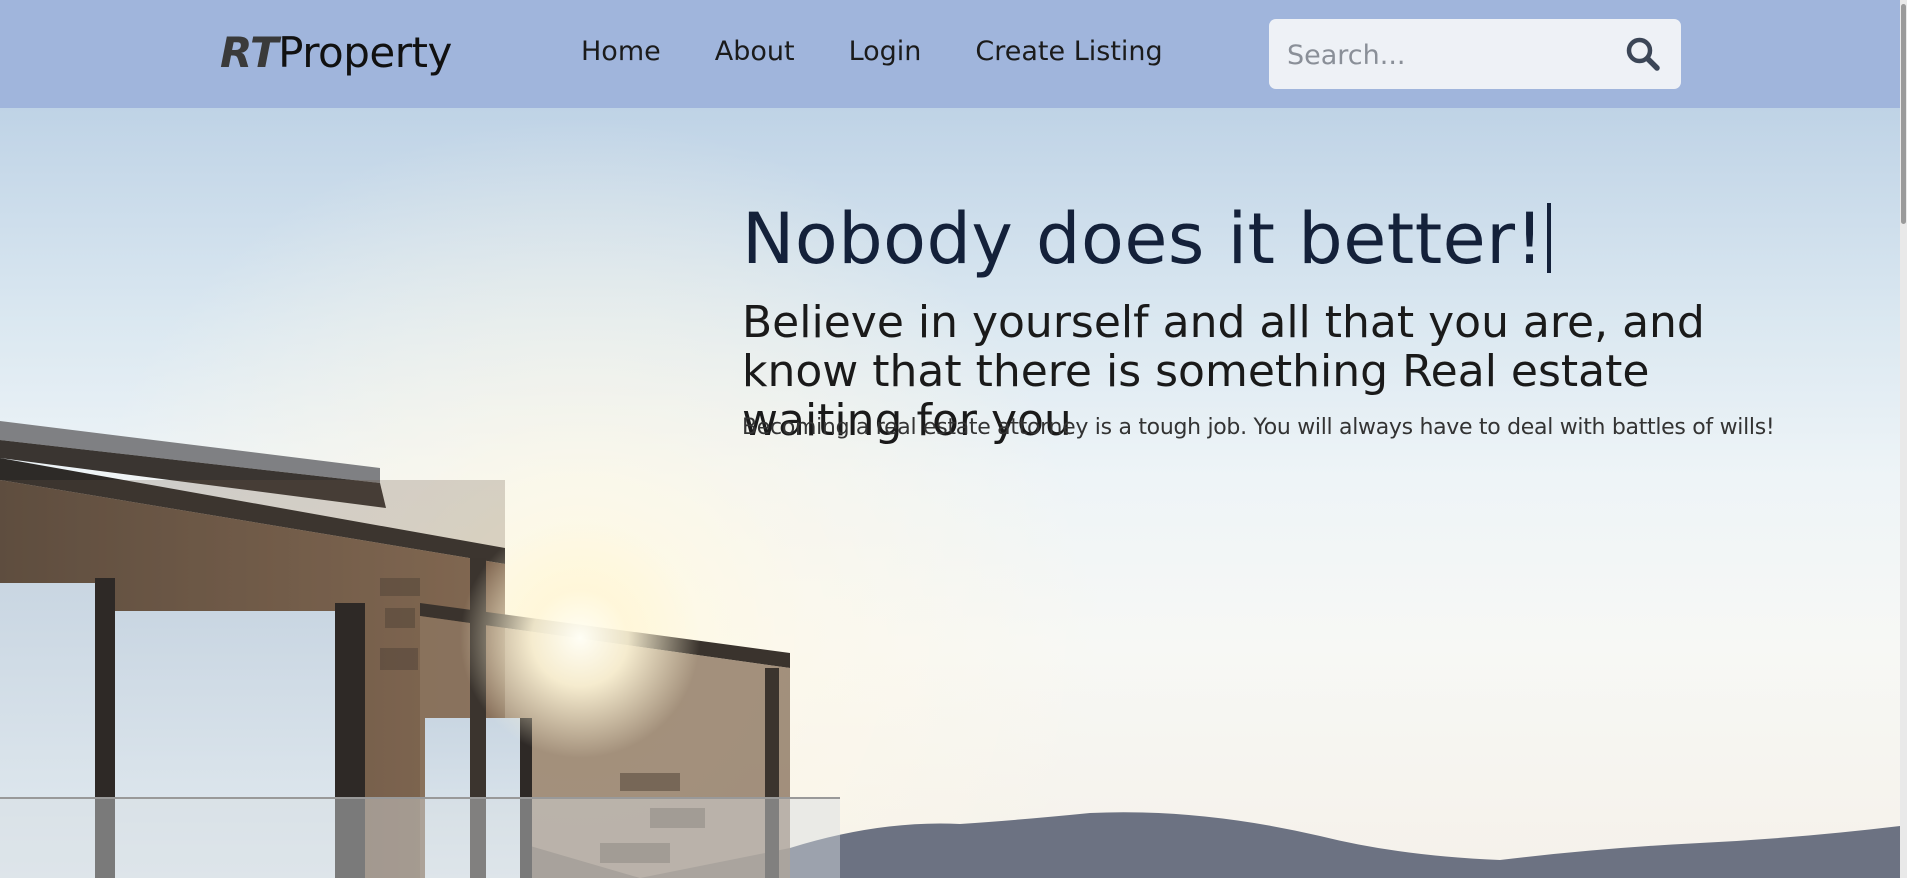 The image size is (1907, 878). I want to click on page-scrollbar, so click(1903, 439).